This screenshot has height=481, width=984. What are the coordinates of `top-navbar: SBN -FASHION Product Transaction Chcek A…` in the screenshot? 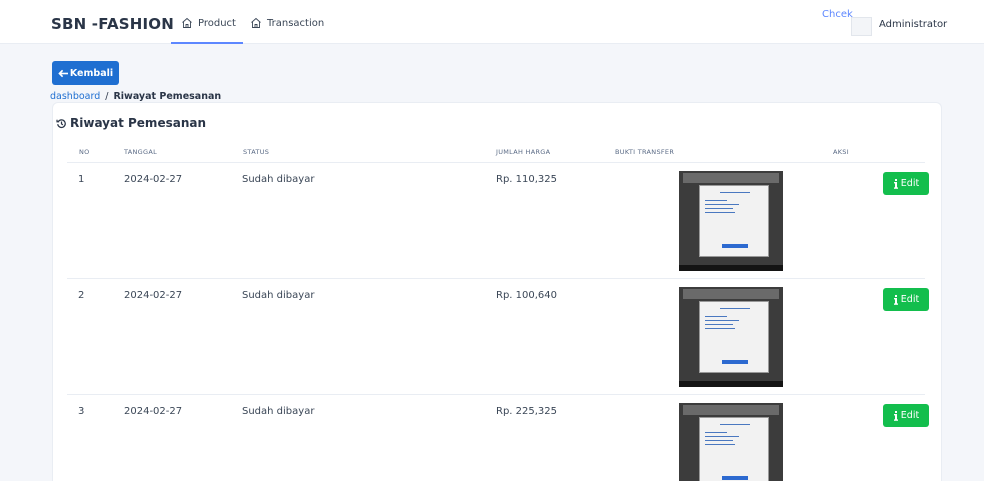 It's located at (492, 22).